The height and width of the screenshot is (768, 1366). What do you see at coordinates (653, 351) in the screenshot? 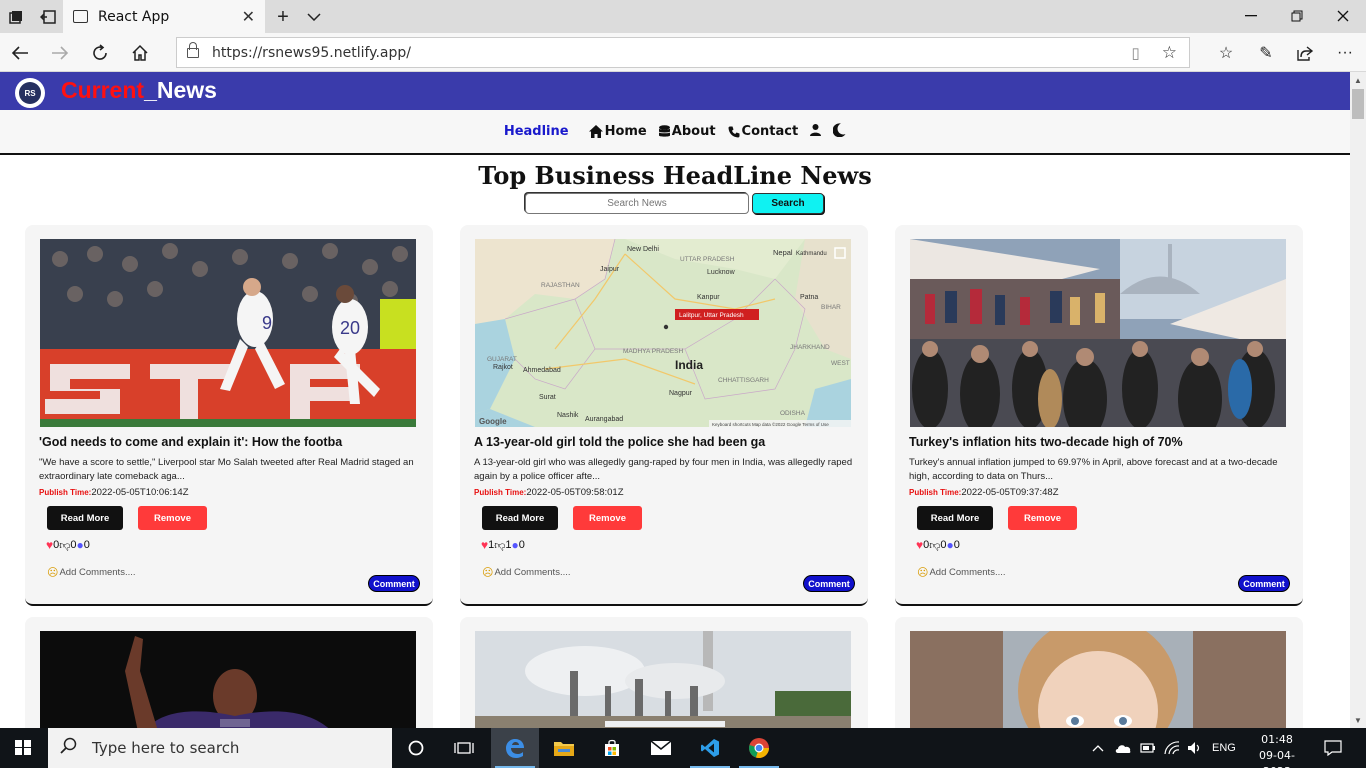
I see `map-region-madhya-pradesh: MADHYA PRADESH` at bounding box center [653, 351].